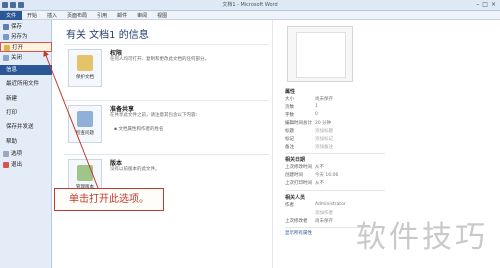  What do you see at coordinates (162, 15) in the screenshot?
I see `tab-view: 视图` at bounding box center [162, 15].